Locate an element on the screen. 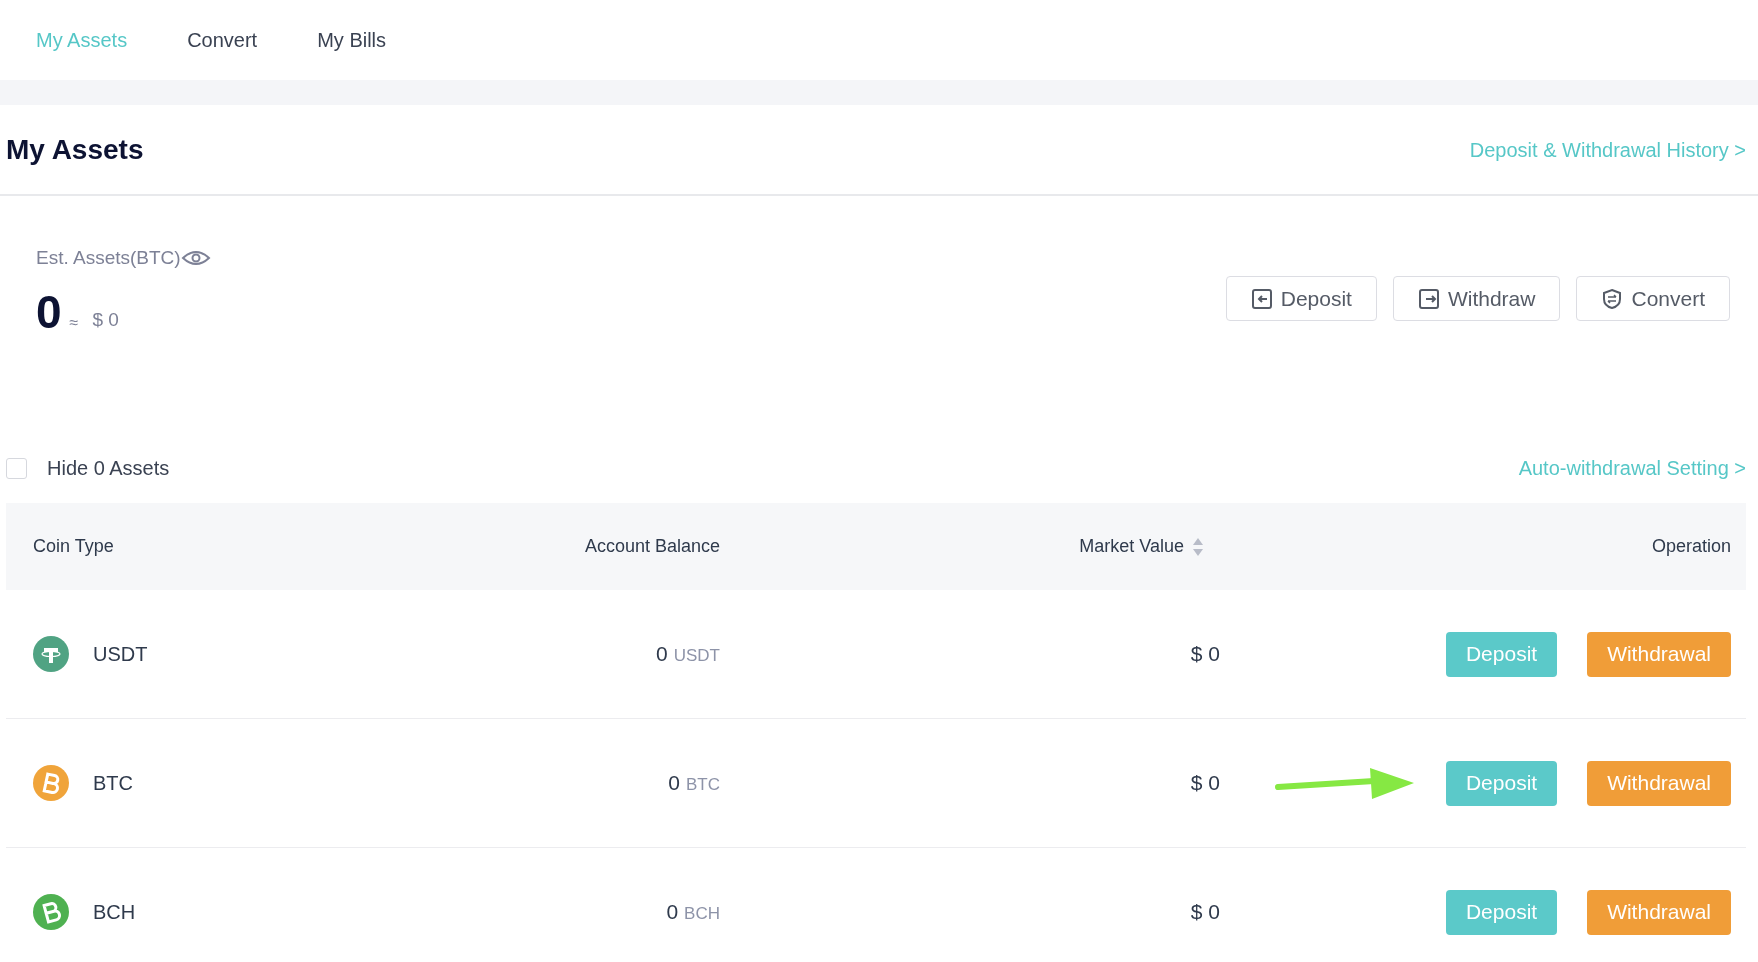  page-title: My Assets is located at coordinates (75, 149).